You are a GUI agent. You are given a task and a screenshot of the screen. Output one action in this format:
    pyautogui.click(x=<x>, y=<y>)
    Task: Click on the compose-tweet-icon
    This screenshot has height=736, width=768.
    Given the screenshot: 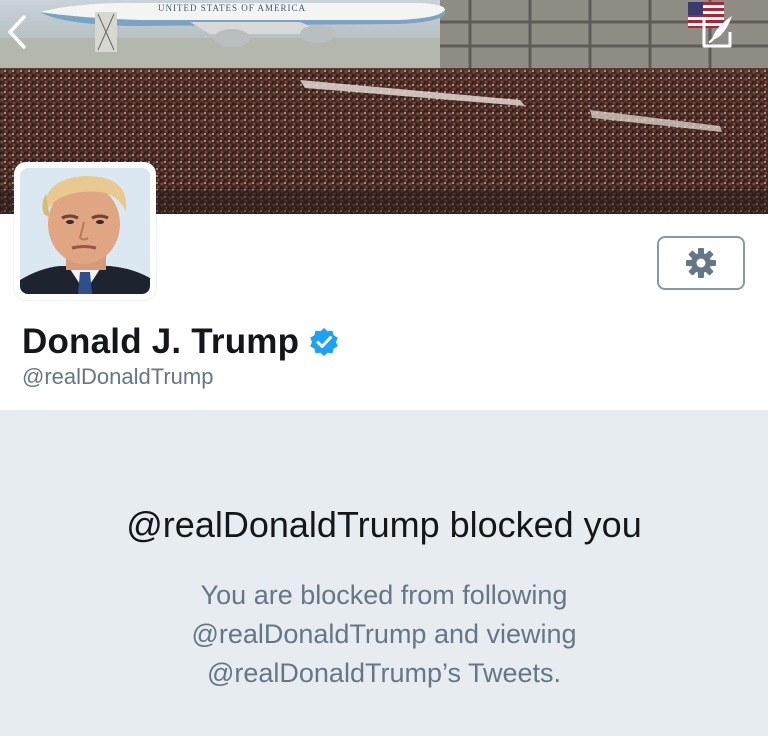 What is the action you would take?
    pyautogui.click(x=717, y=32)
    